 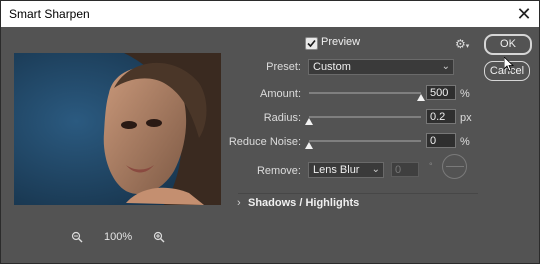 What do you see at coordinates (118, 237) in the screenshot?
I see `zoom-level: 100%` at bounding box center [118, 237].